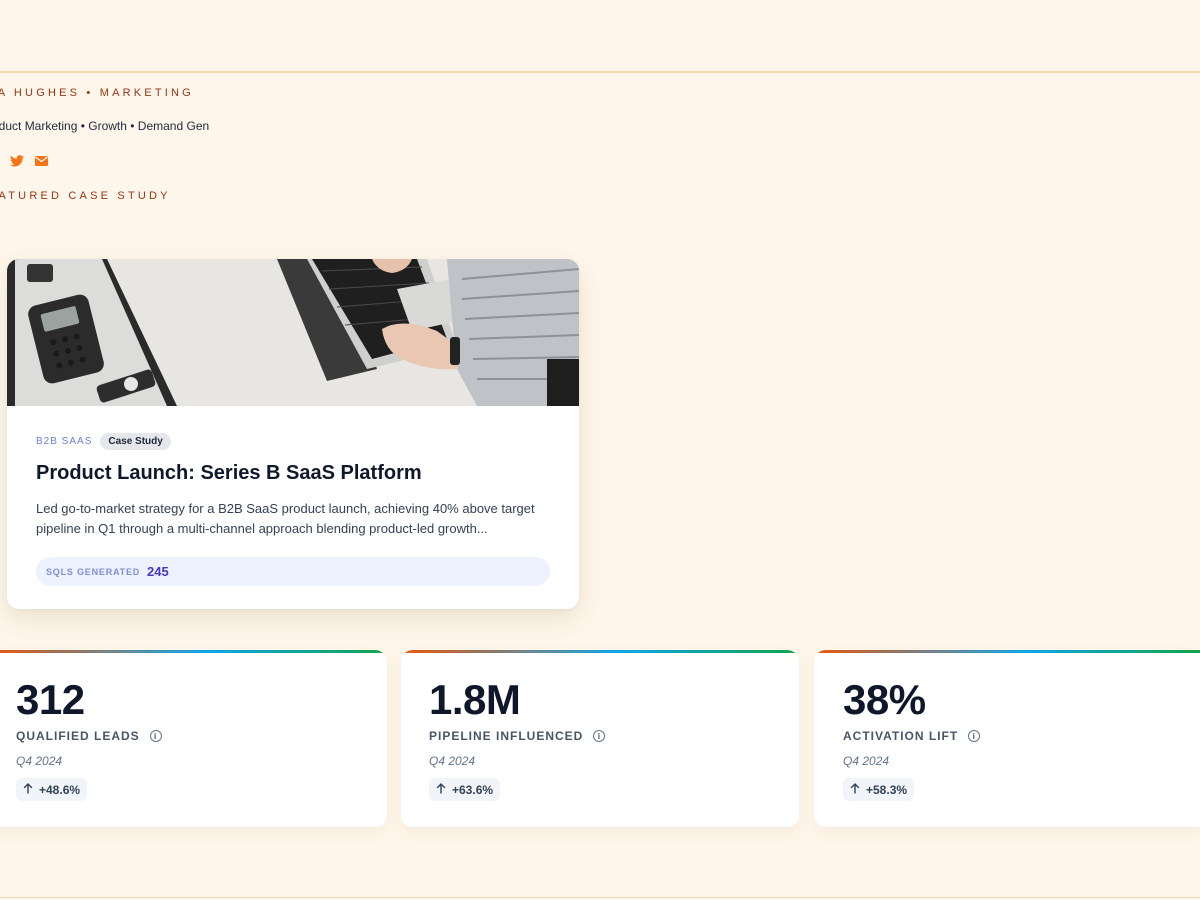 The image size is (1200, 900). I want to click on stat-change-badge: +63.6%, so click(465, 789).